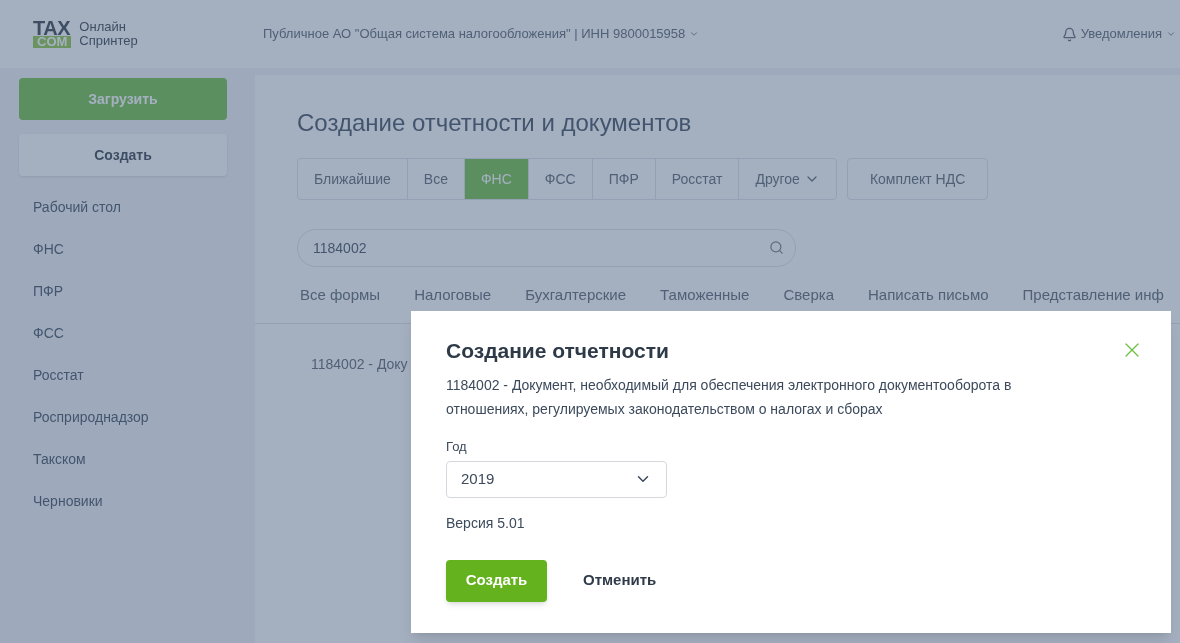 The width and height of the screenshot is (1180, 643). Describe the element at coordinates (776, 247) in the screenshot. I see `search-icon` at that location.